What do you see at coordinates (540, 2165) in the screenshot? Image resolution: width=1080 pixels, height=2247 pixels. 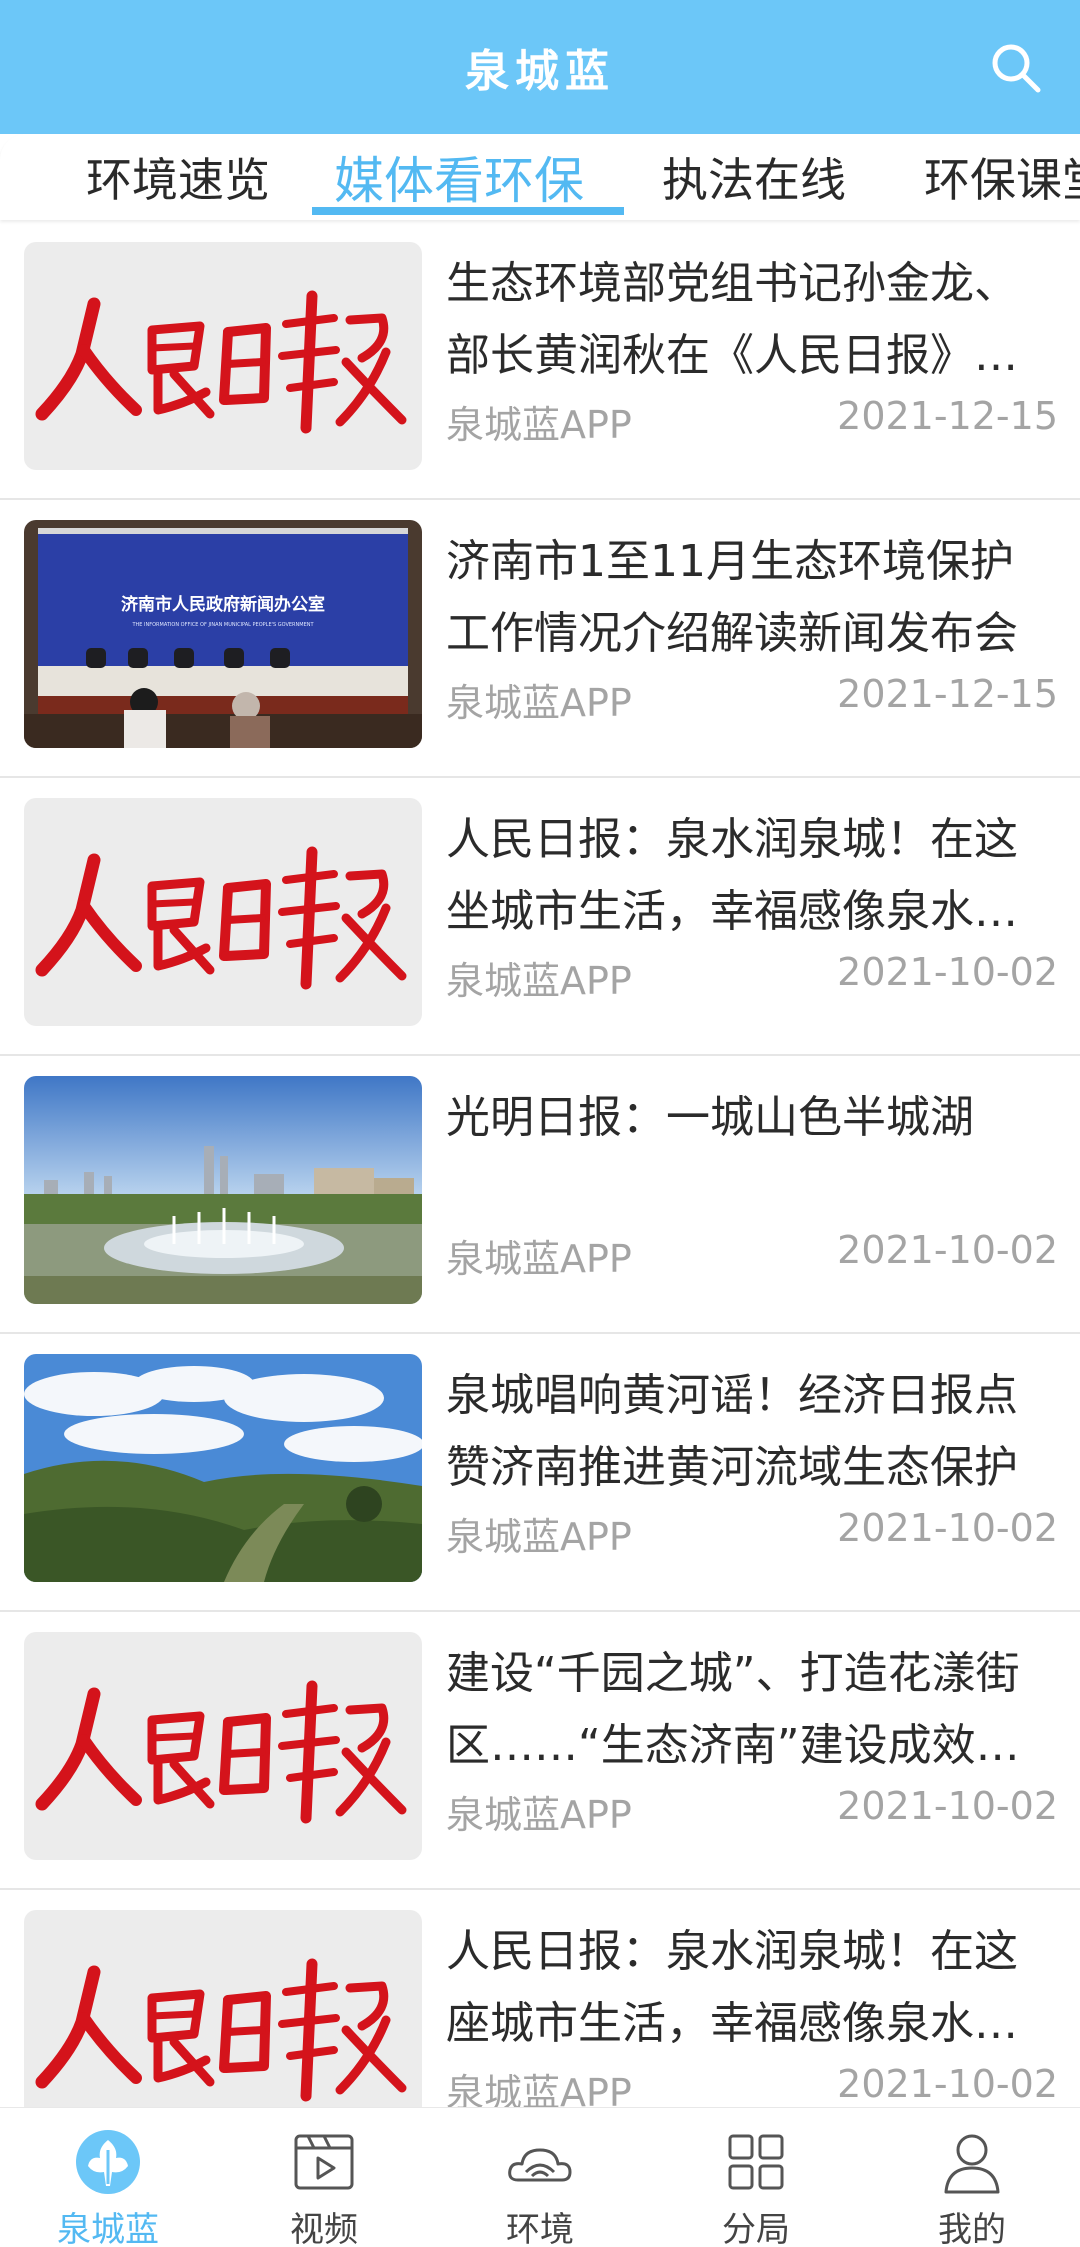 I see `environment-icon` at bounding box center [540, 2165].